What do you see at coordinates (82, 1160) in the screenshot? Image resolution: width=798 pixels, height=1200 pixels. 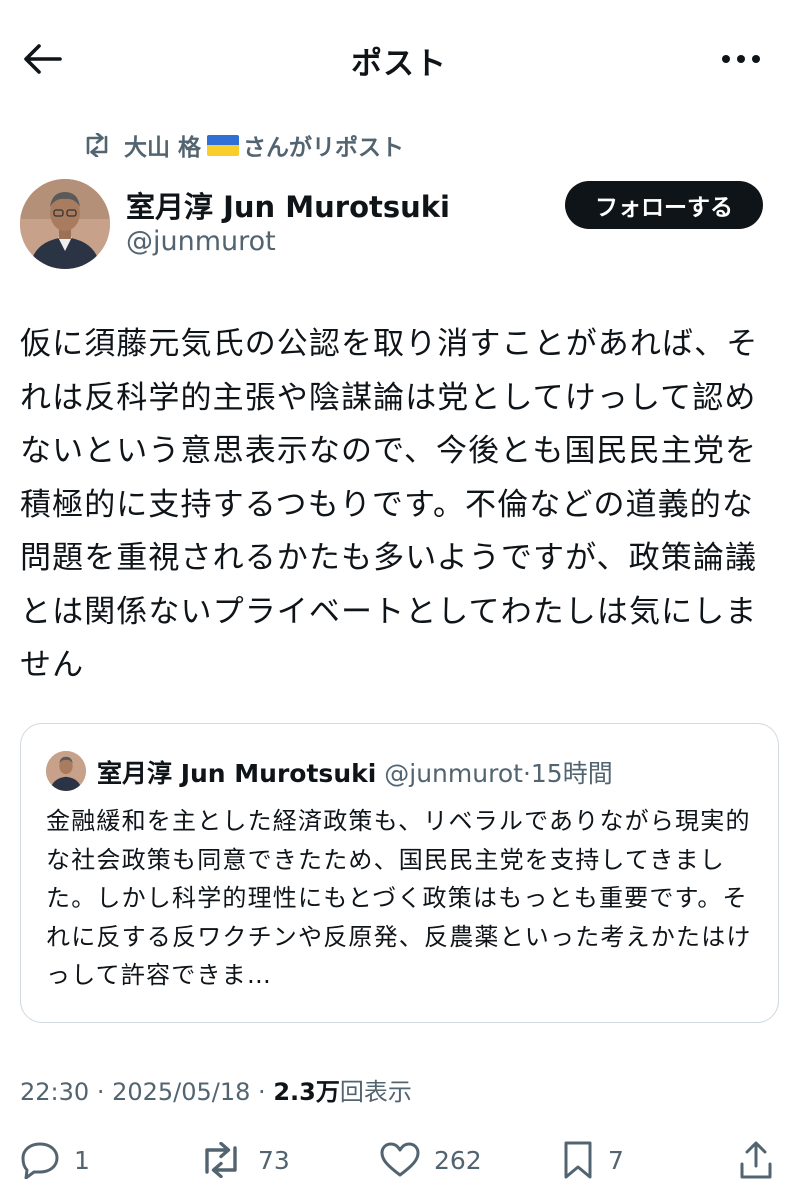 I see `reply-count: 1` at bounding box center [82, 1160].